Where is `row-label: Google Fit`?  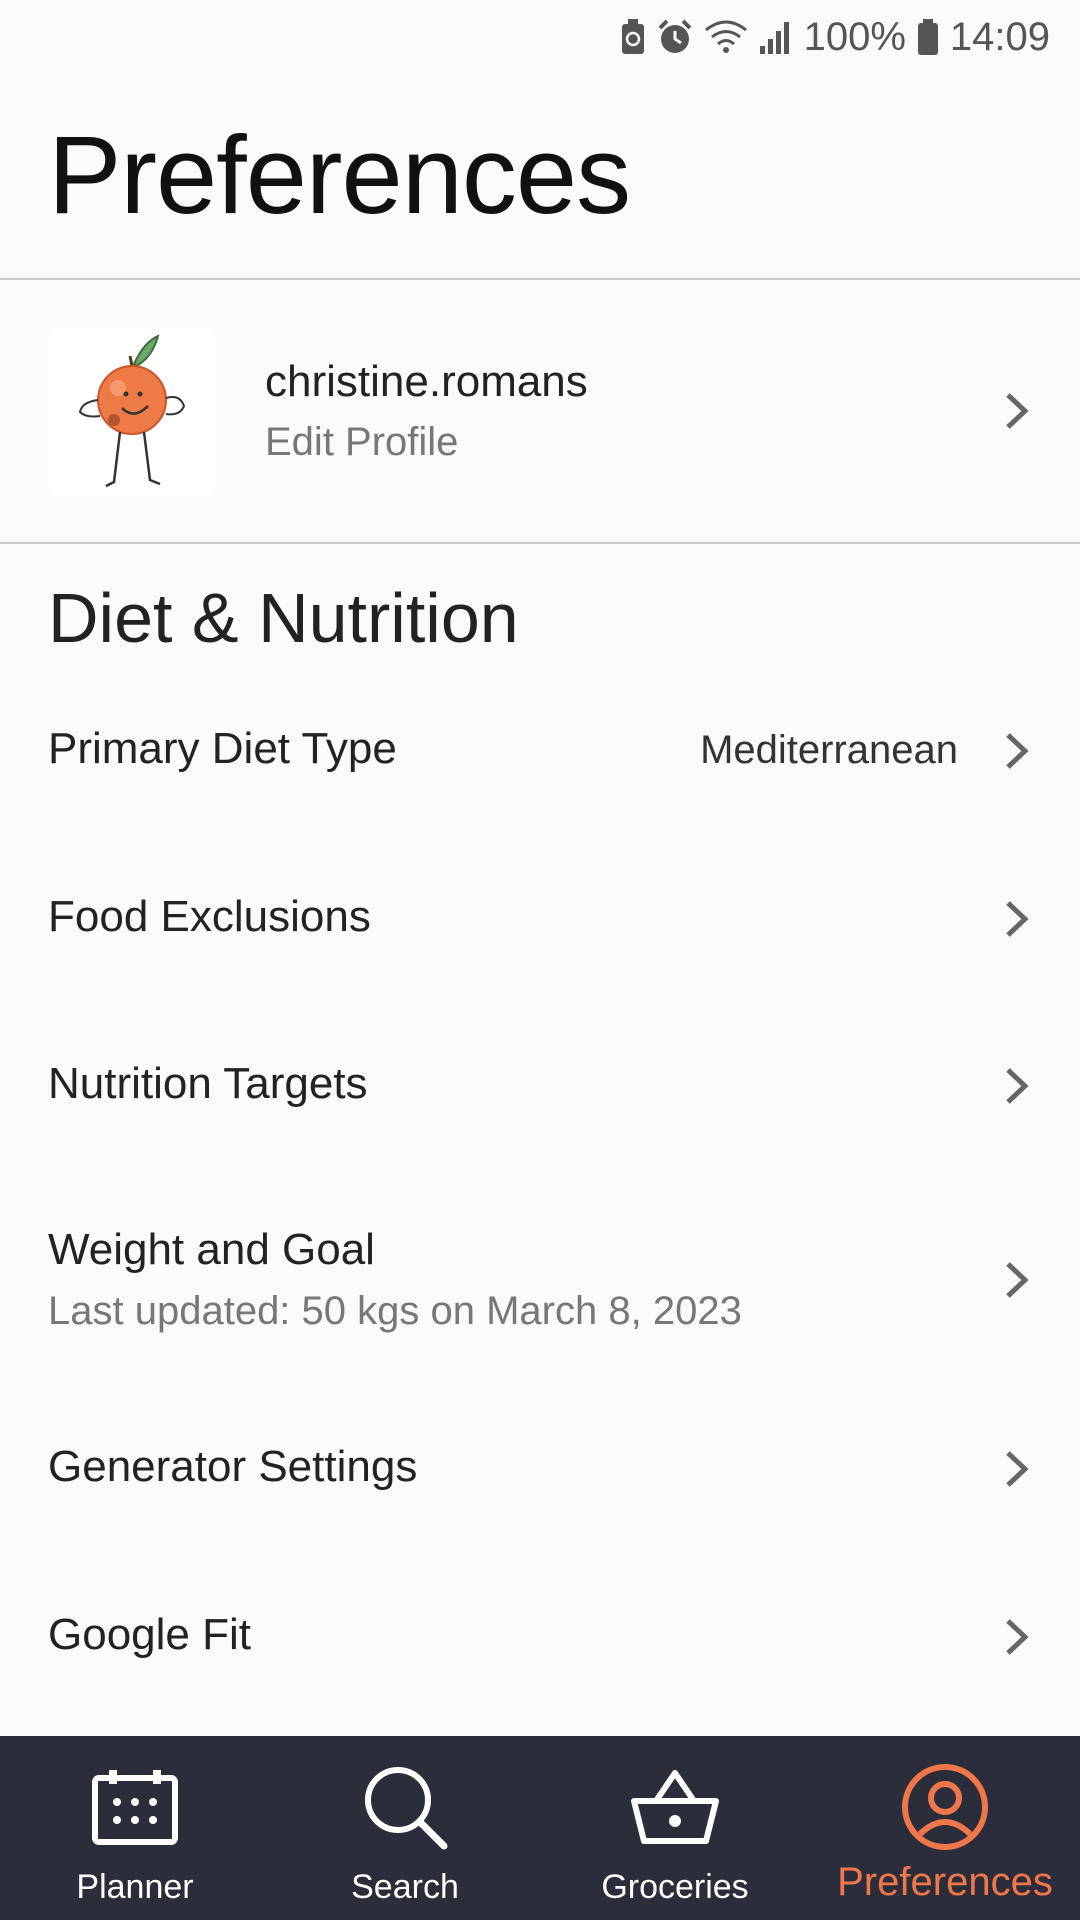
row-label: Google Fit is located at coordinates (149, 1634).